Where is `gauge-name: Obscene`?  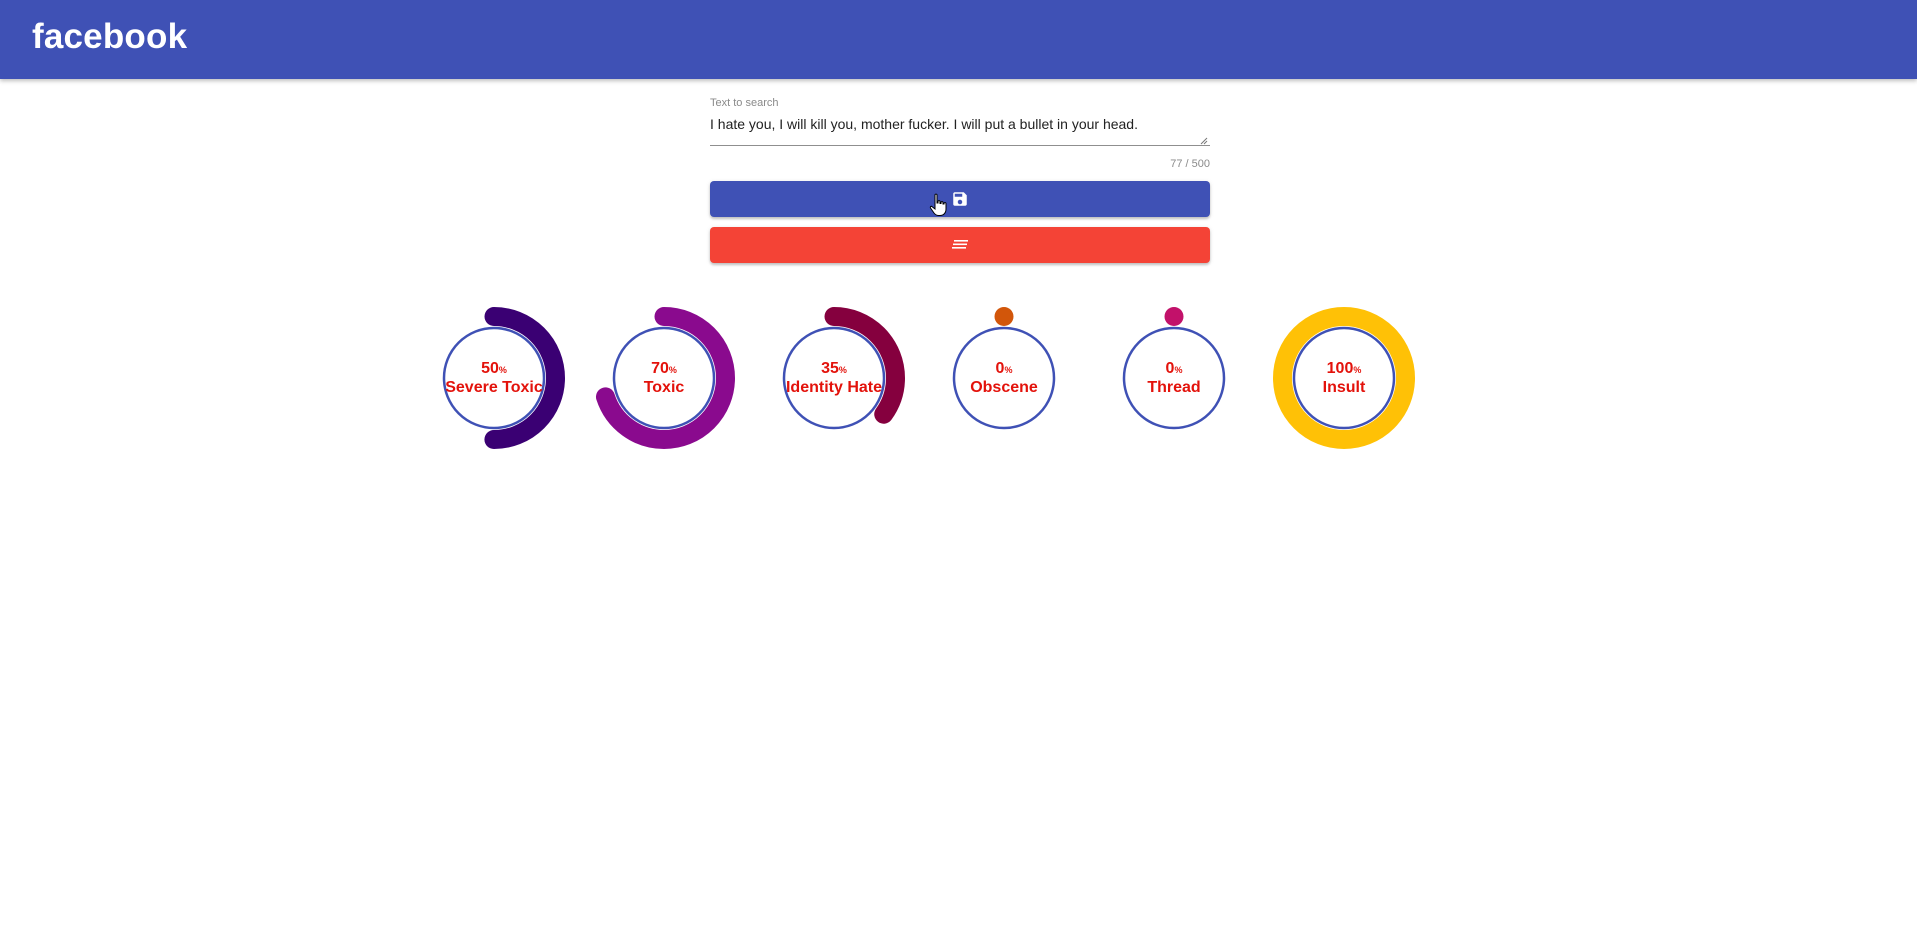 gauge-name: Obscene is located at coordinates (1004, 387).